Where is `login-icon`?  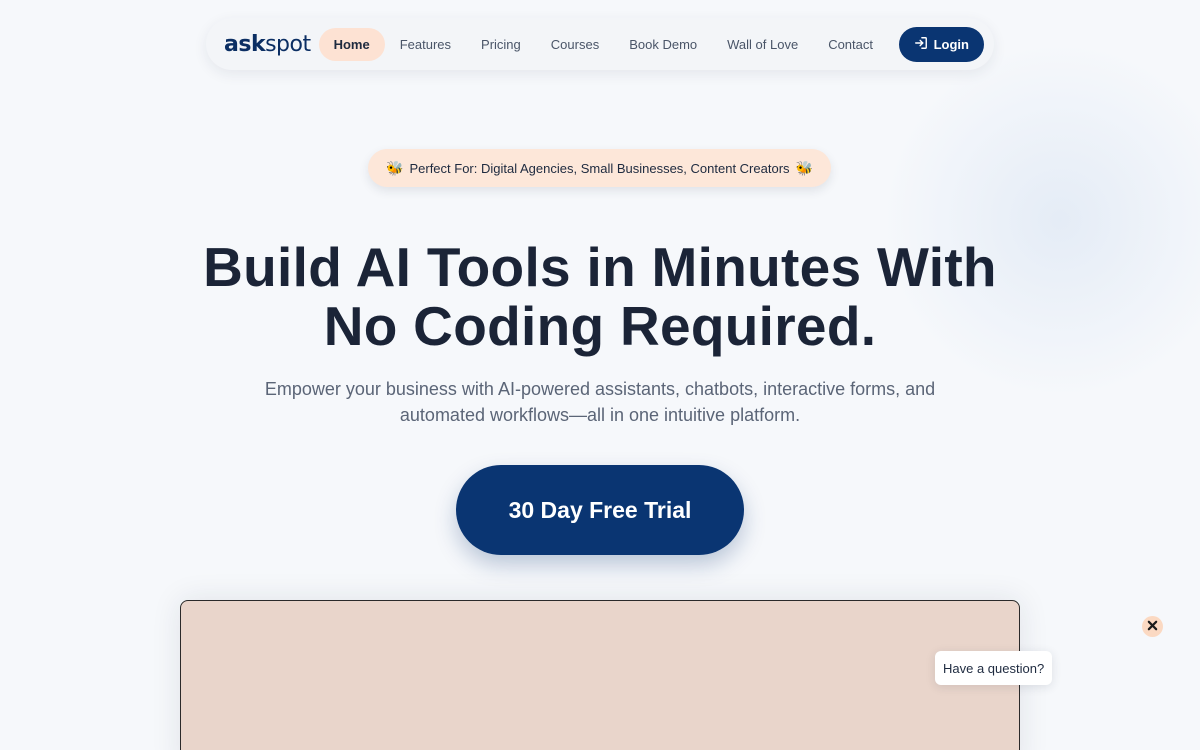
login-icon is located at coordinates (921, 44).